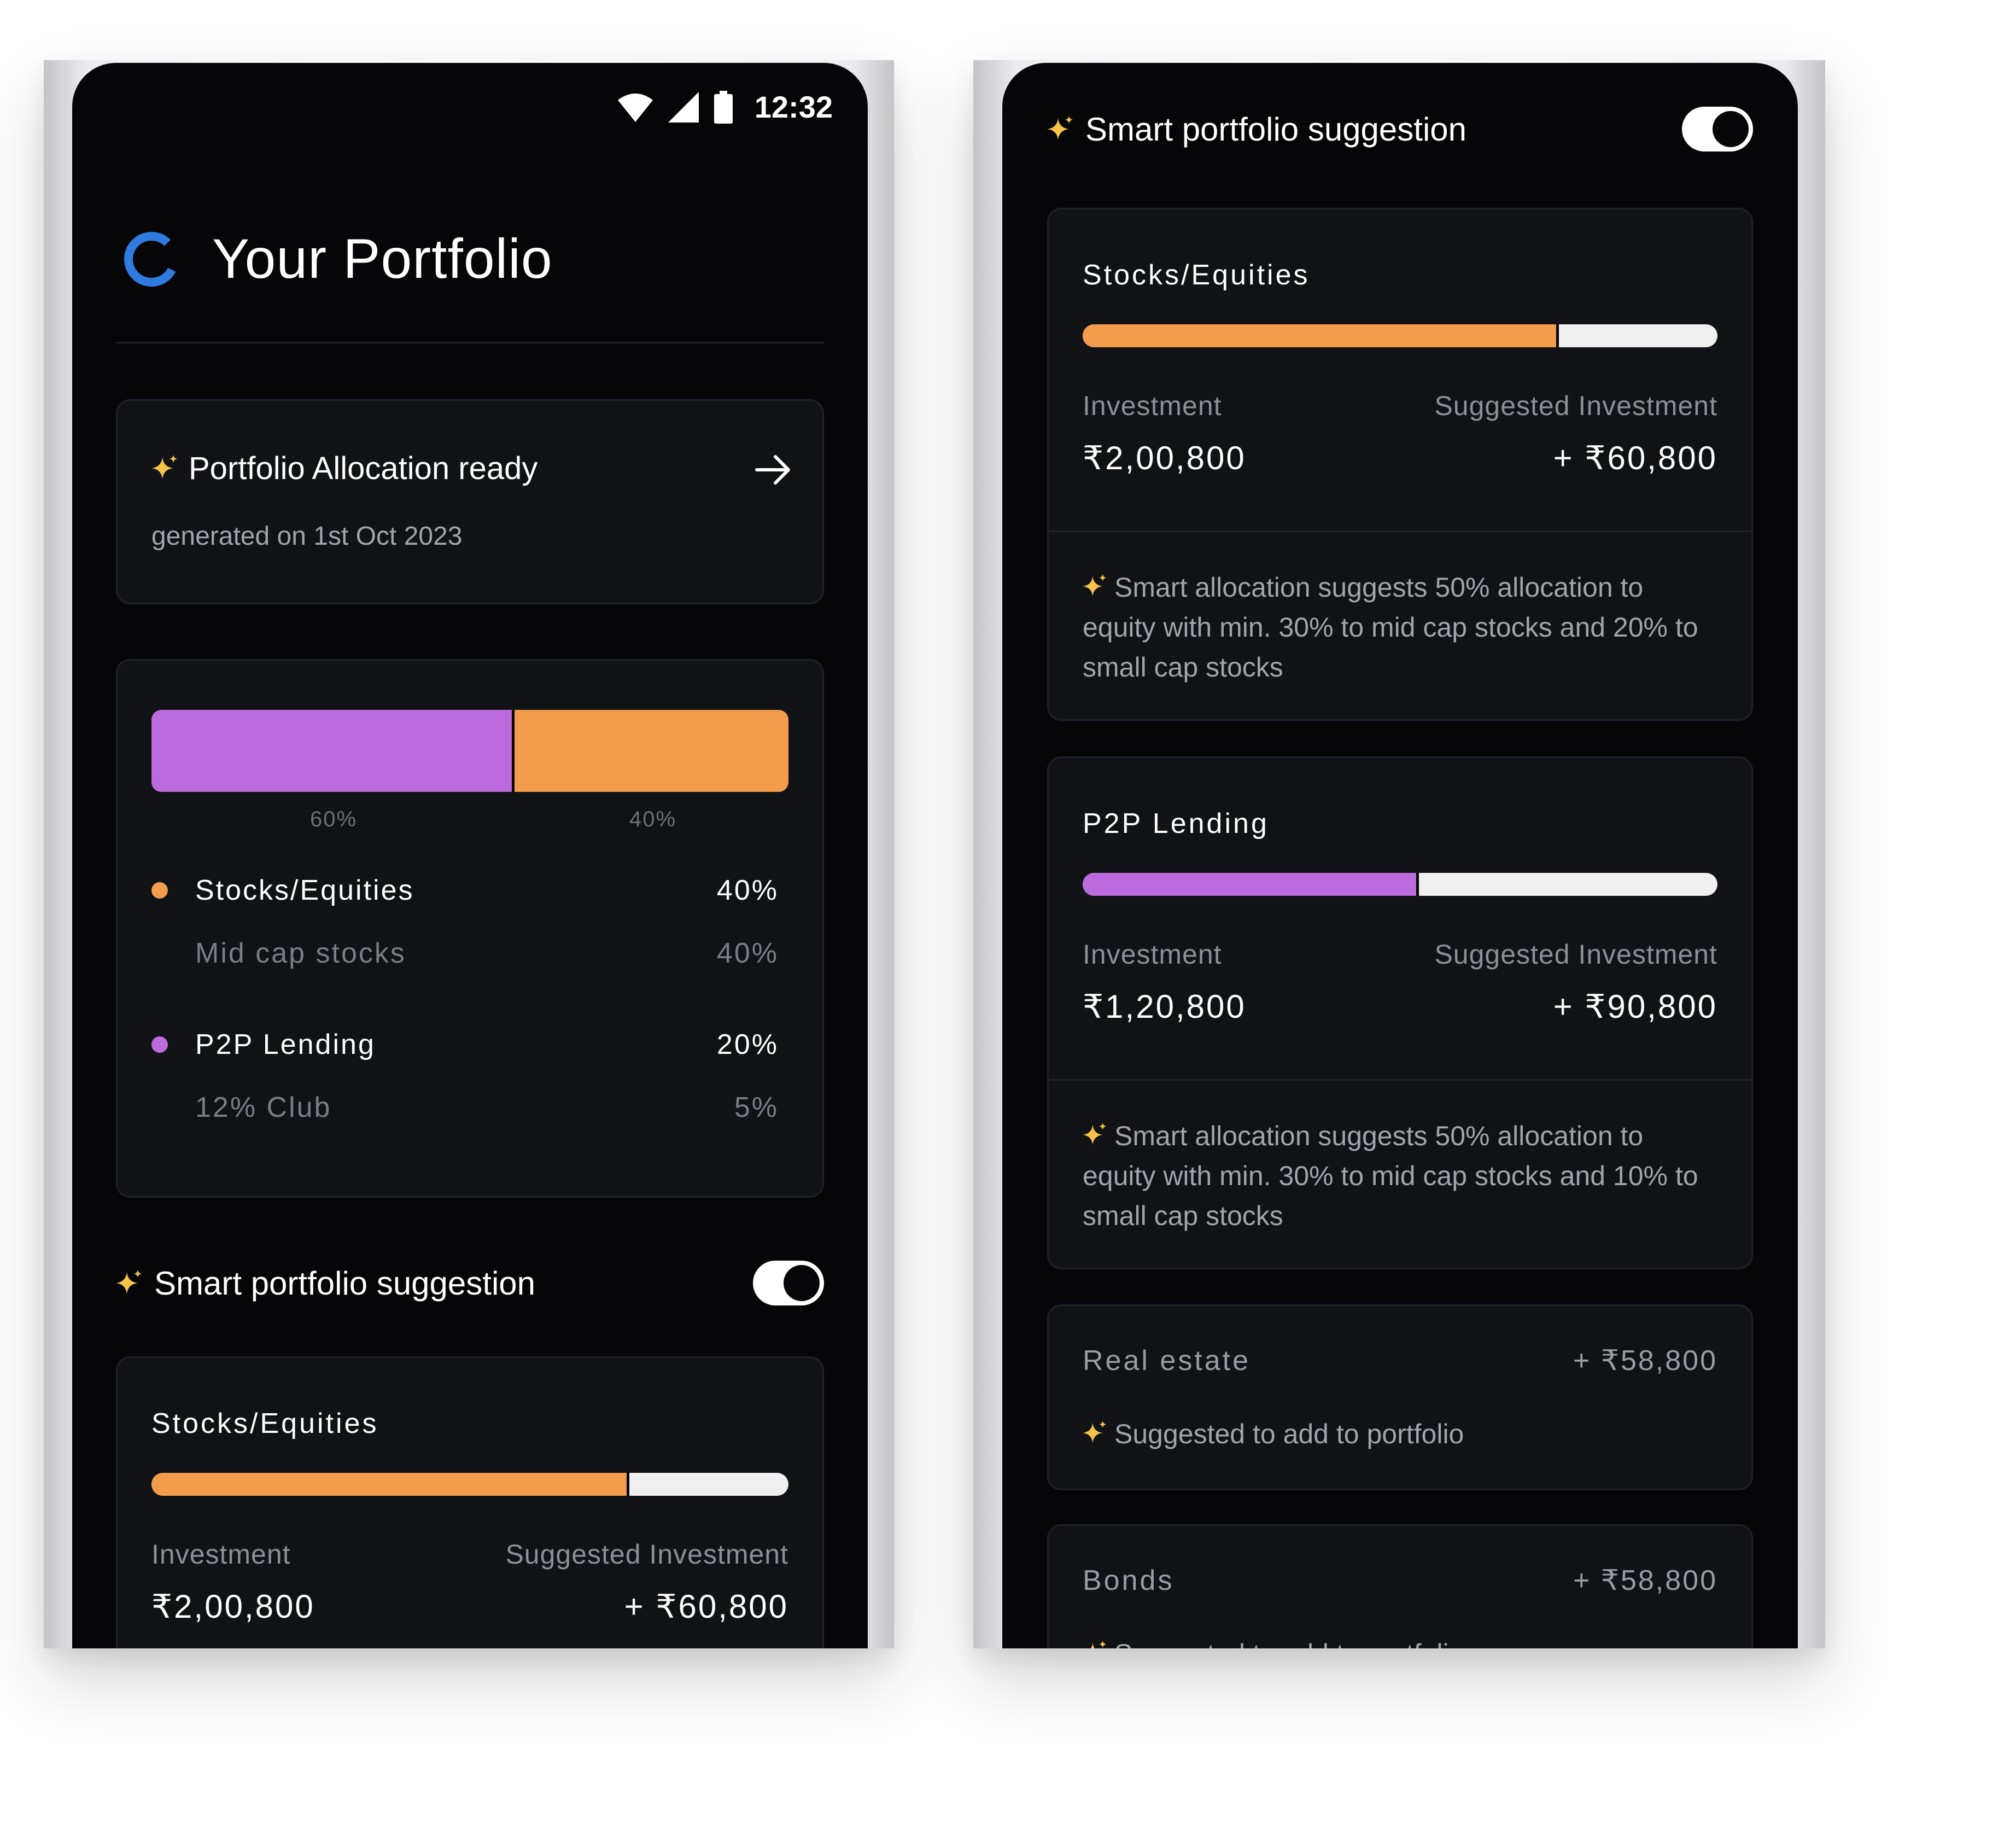 This screenshot has height=1848, width=2010. What do you see at coordinates (1129, 1580) in the screenshot?
I see `asset-name: Bonds` at bounding box center [1129, 1580].